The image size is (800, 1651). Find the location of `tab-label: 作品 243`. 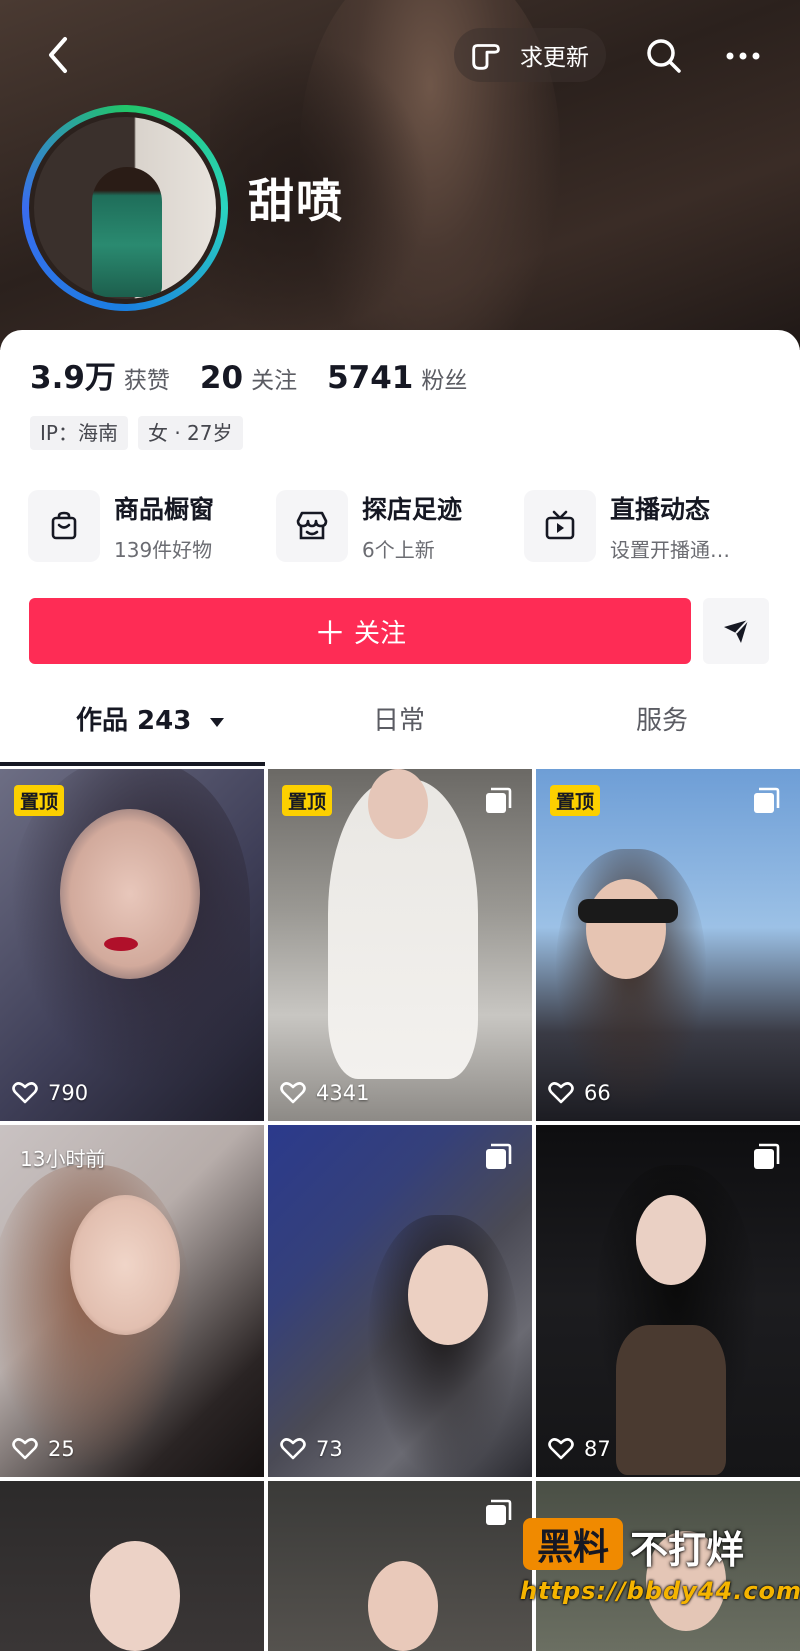

tab-label: 作品 243 is located at coordinates (134, 721).